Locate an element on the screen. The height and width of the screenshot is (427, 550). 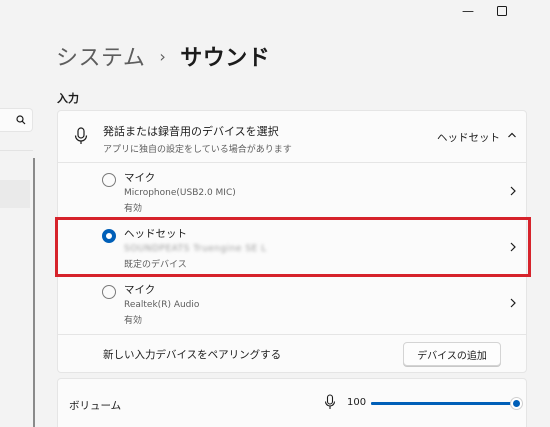
search-icon is located at coordinates (21, 120).